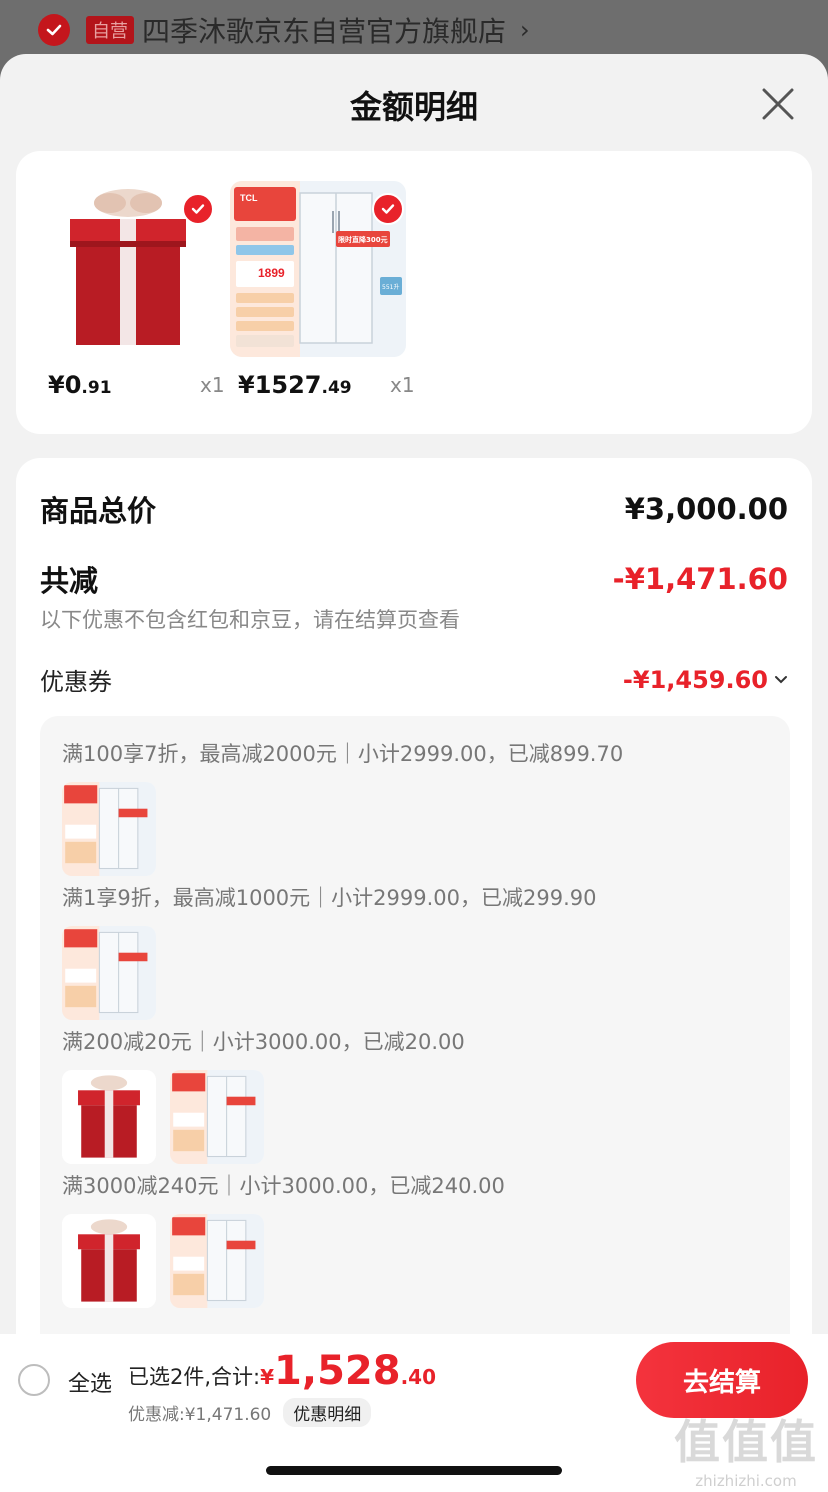  I want to click on coupon-row: 优惠券 -¥1,459.60, so click(414, 679).